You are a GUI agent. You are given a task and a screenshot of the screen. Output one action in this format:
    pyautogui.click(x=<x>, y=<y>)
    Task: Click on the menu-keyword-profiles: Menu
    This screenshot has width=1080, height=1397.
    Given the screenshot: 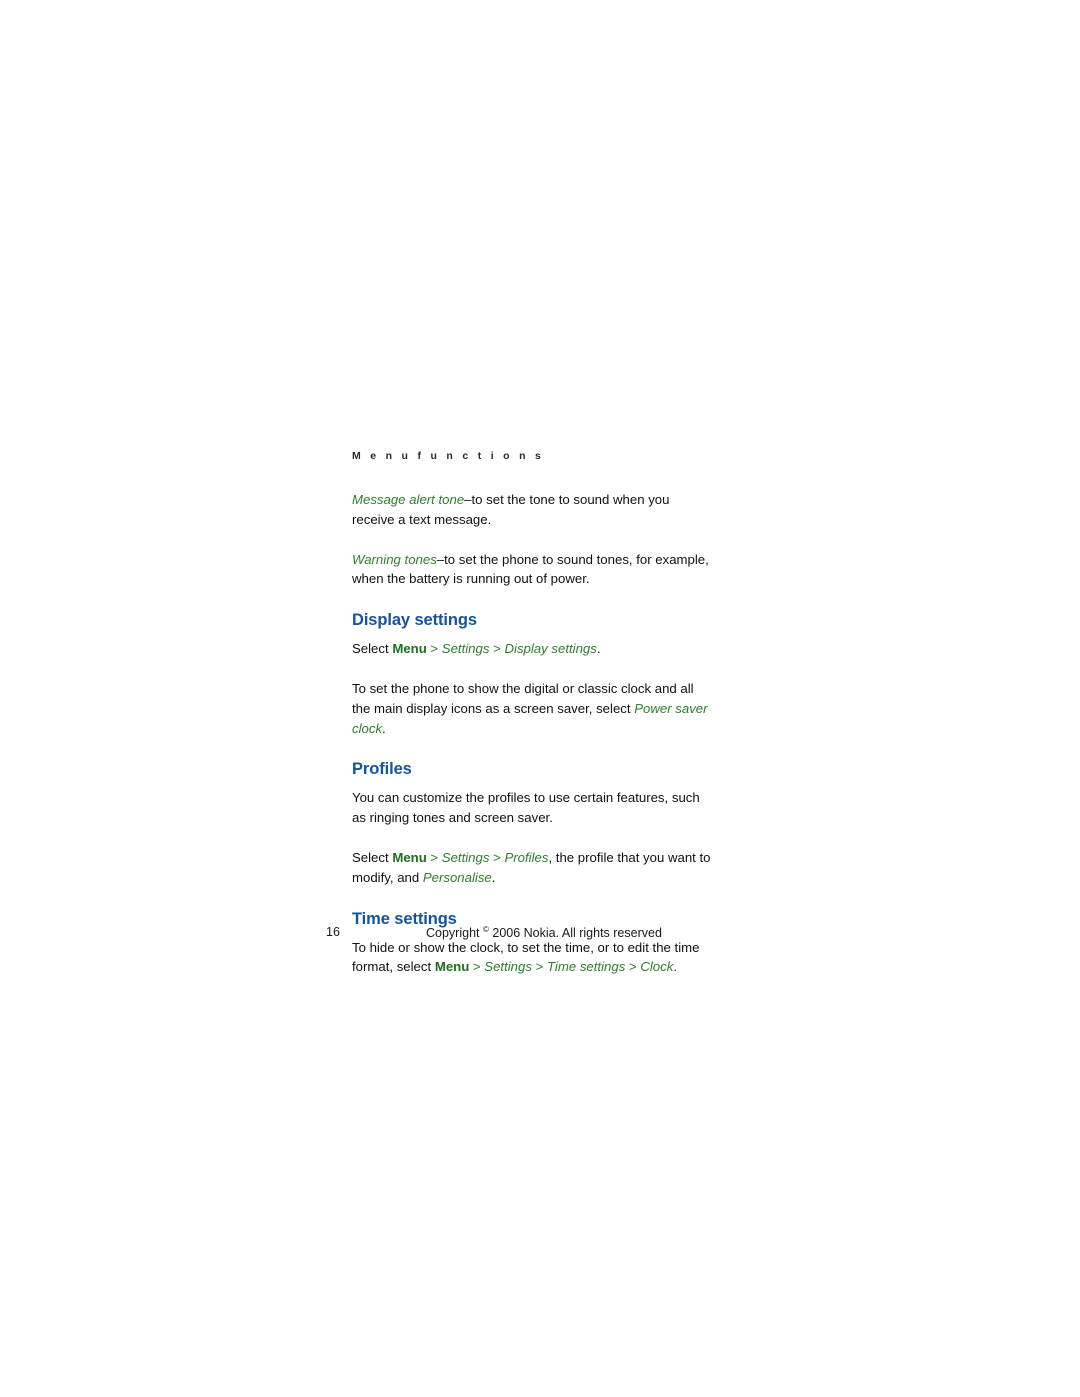 What is the action you would take?
    pyautogui.click(x=409, y=857)
    